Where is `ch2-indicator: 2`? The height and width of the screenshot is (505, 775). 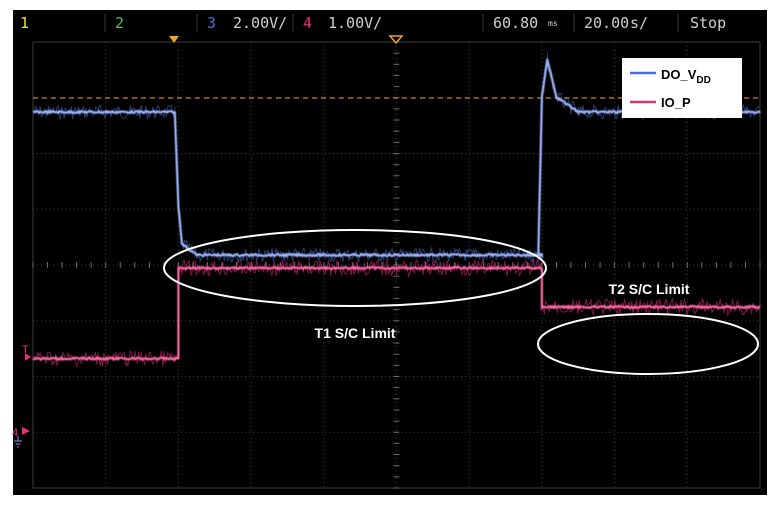 ch2-indicator: 2 is located at coordinates (119, 23).